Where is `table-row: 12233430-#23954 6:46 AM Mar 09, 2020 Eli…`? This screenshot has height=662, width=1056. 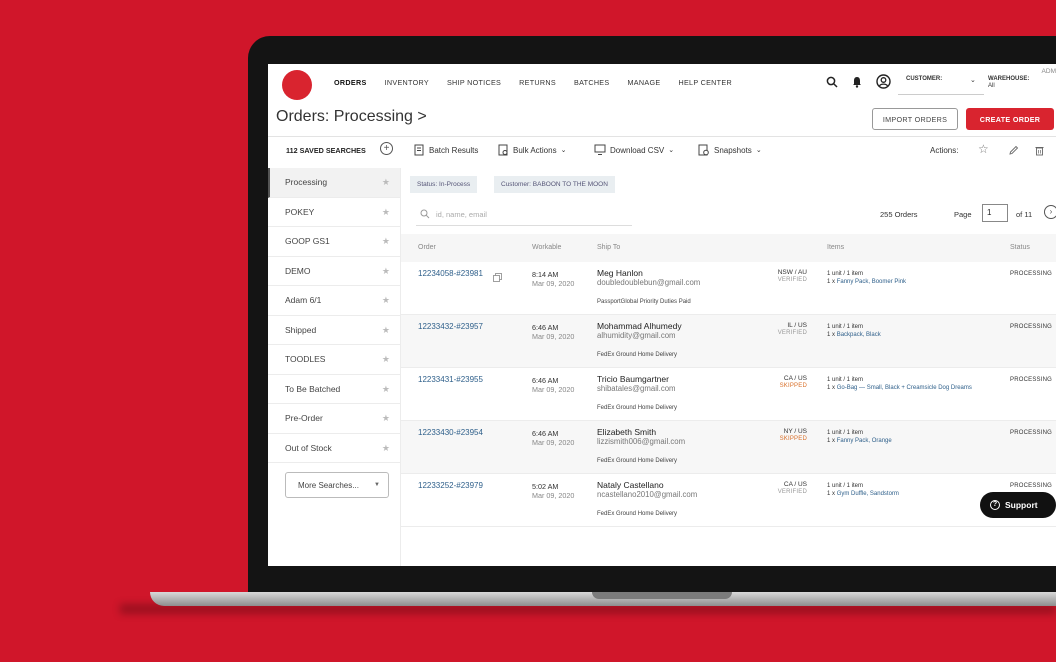 table-row: 12233430-#23954 6:46 AM Mar 09, 2020 Eli… is located at coordinates (728, 447).